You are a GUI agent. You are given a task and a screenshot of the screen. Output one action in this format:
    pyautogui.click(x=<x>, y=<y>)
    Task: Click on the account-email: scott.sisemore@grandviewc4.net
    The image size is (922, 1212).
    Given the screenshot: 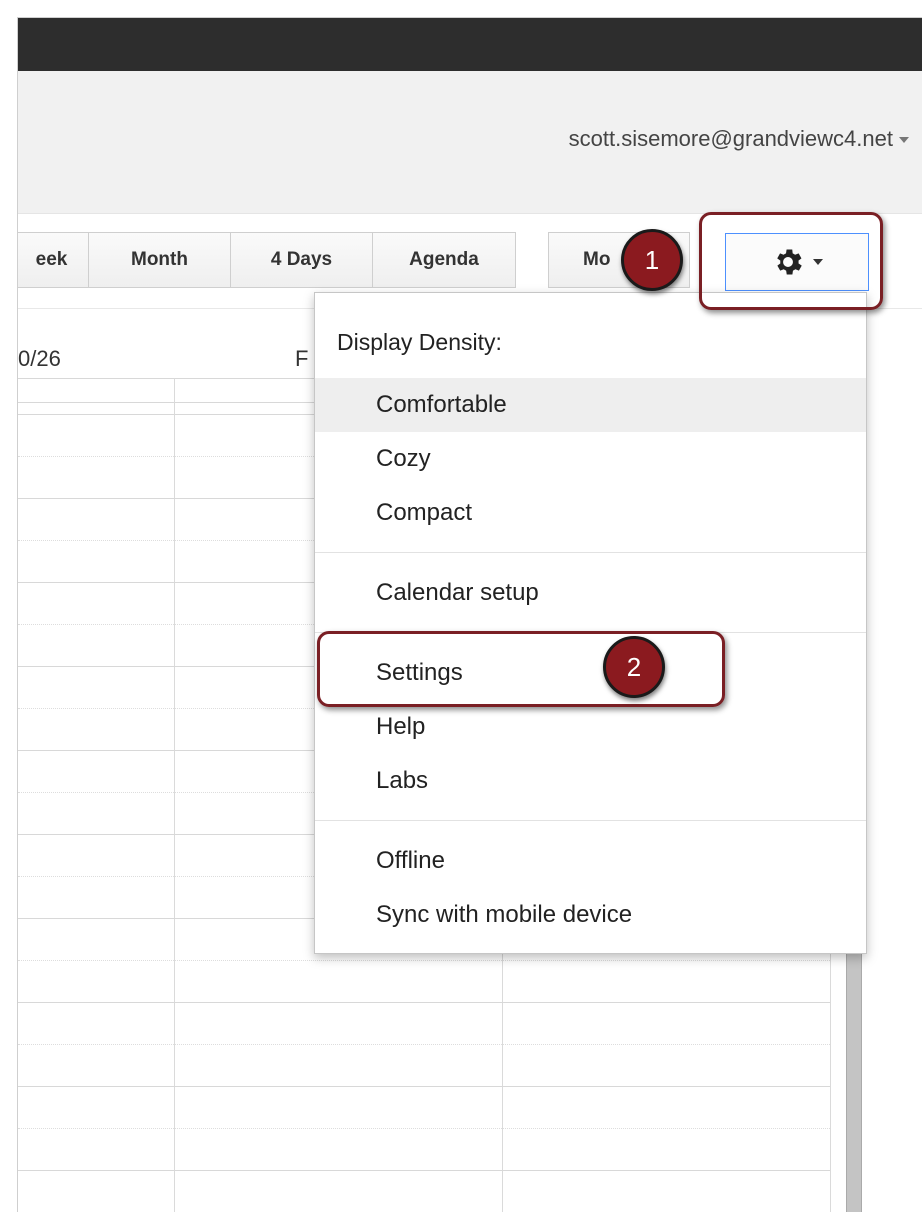 What is the action you would take?
    pyautogui.click(x=731, y=139)
    